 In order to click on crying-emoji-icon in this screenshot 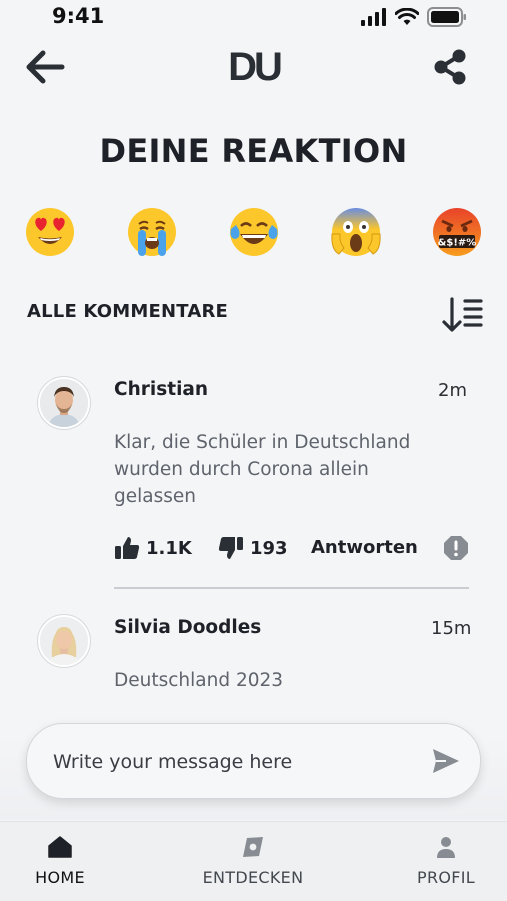, I will do `click(152, 232)`.